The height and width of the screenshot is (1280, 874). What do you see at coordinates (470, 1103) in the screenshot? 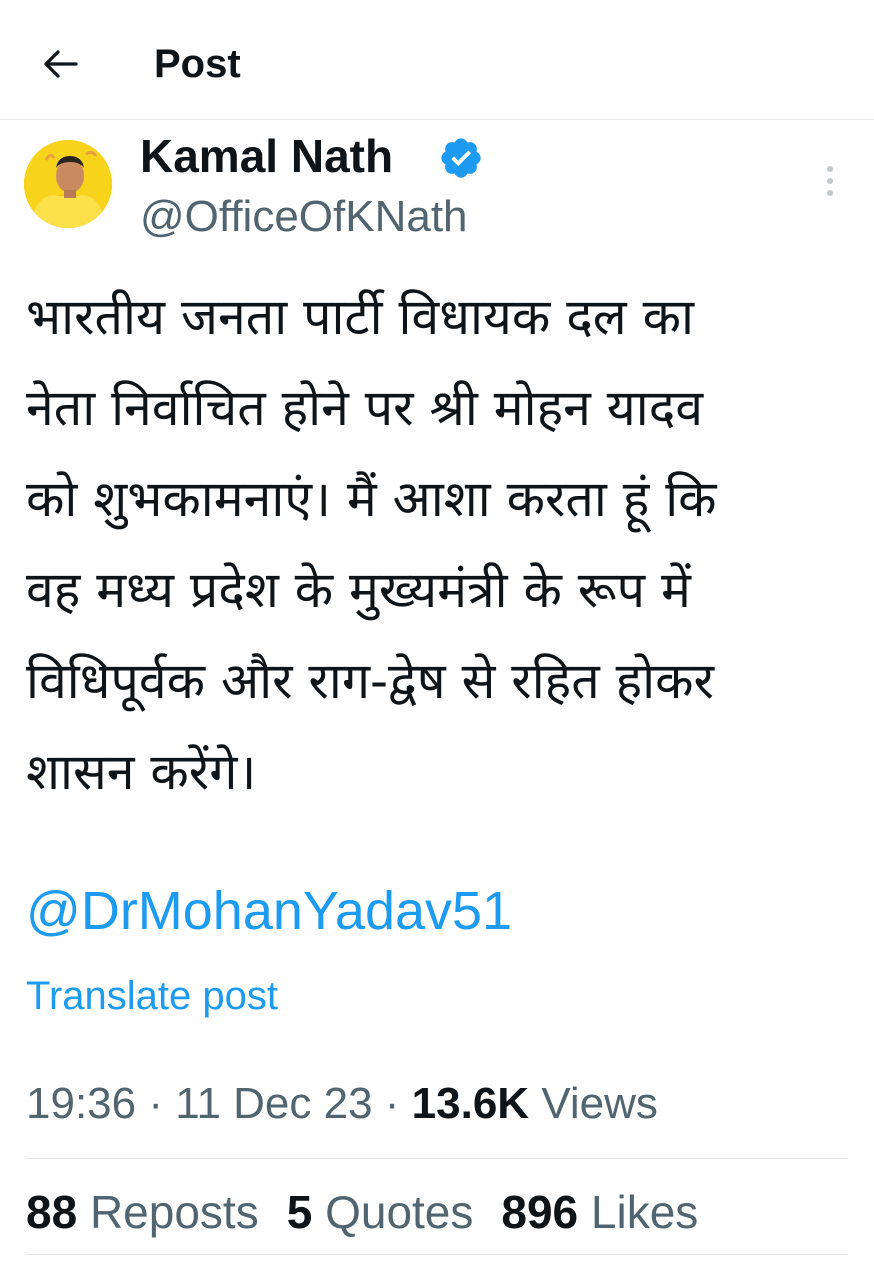
I see `views-count: 13.6K` at bounding box center [470, 1103].